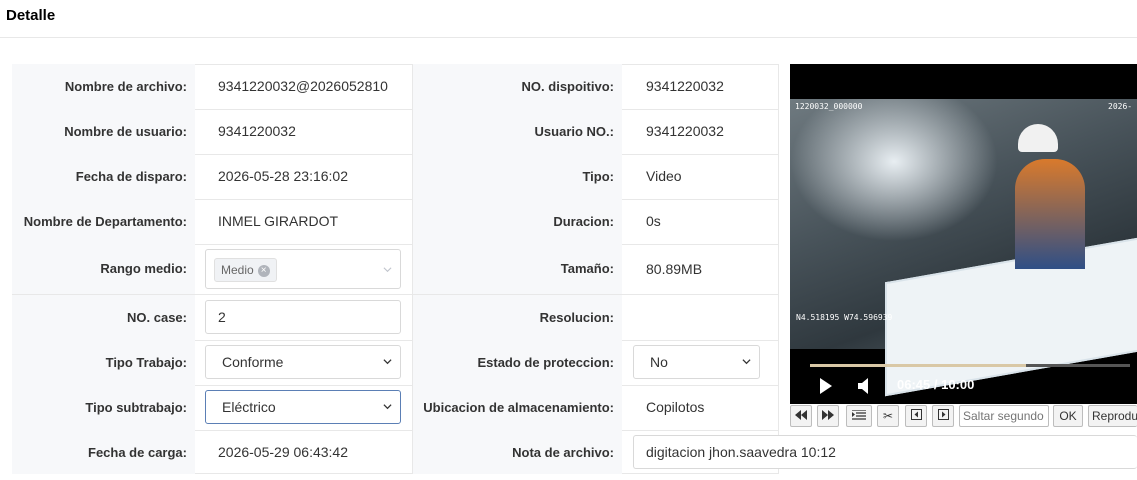 The height and width of the screenshot is (480, 1137). Describe the element at coordinates (103, 269) in the screenshot. I see `range-label: Rango medio:` at that location.